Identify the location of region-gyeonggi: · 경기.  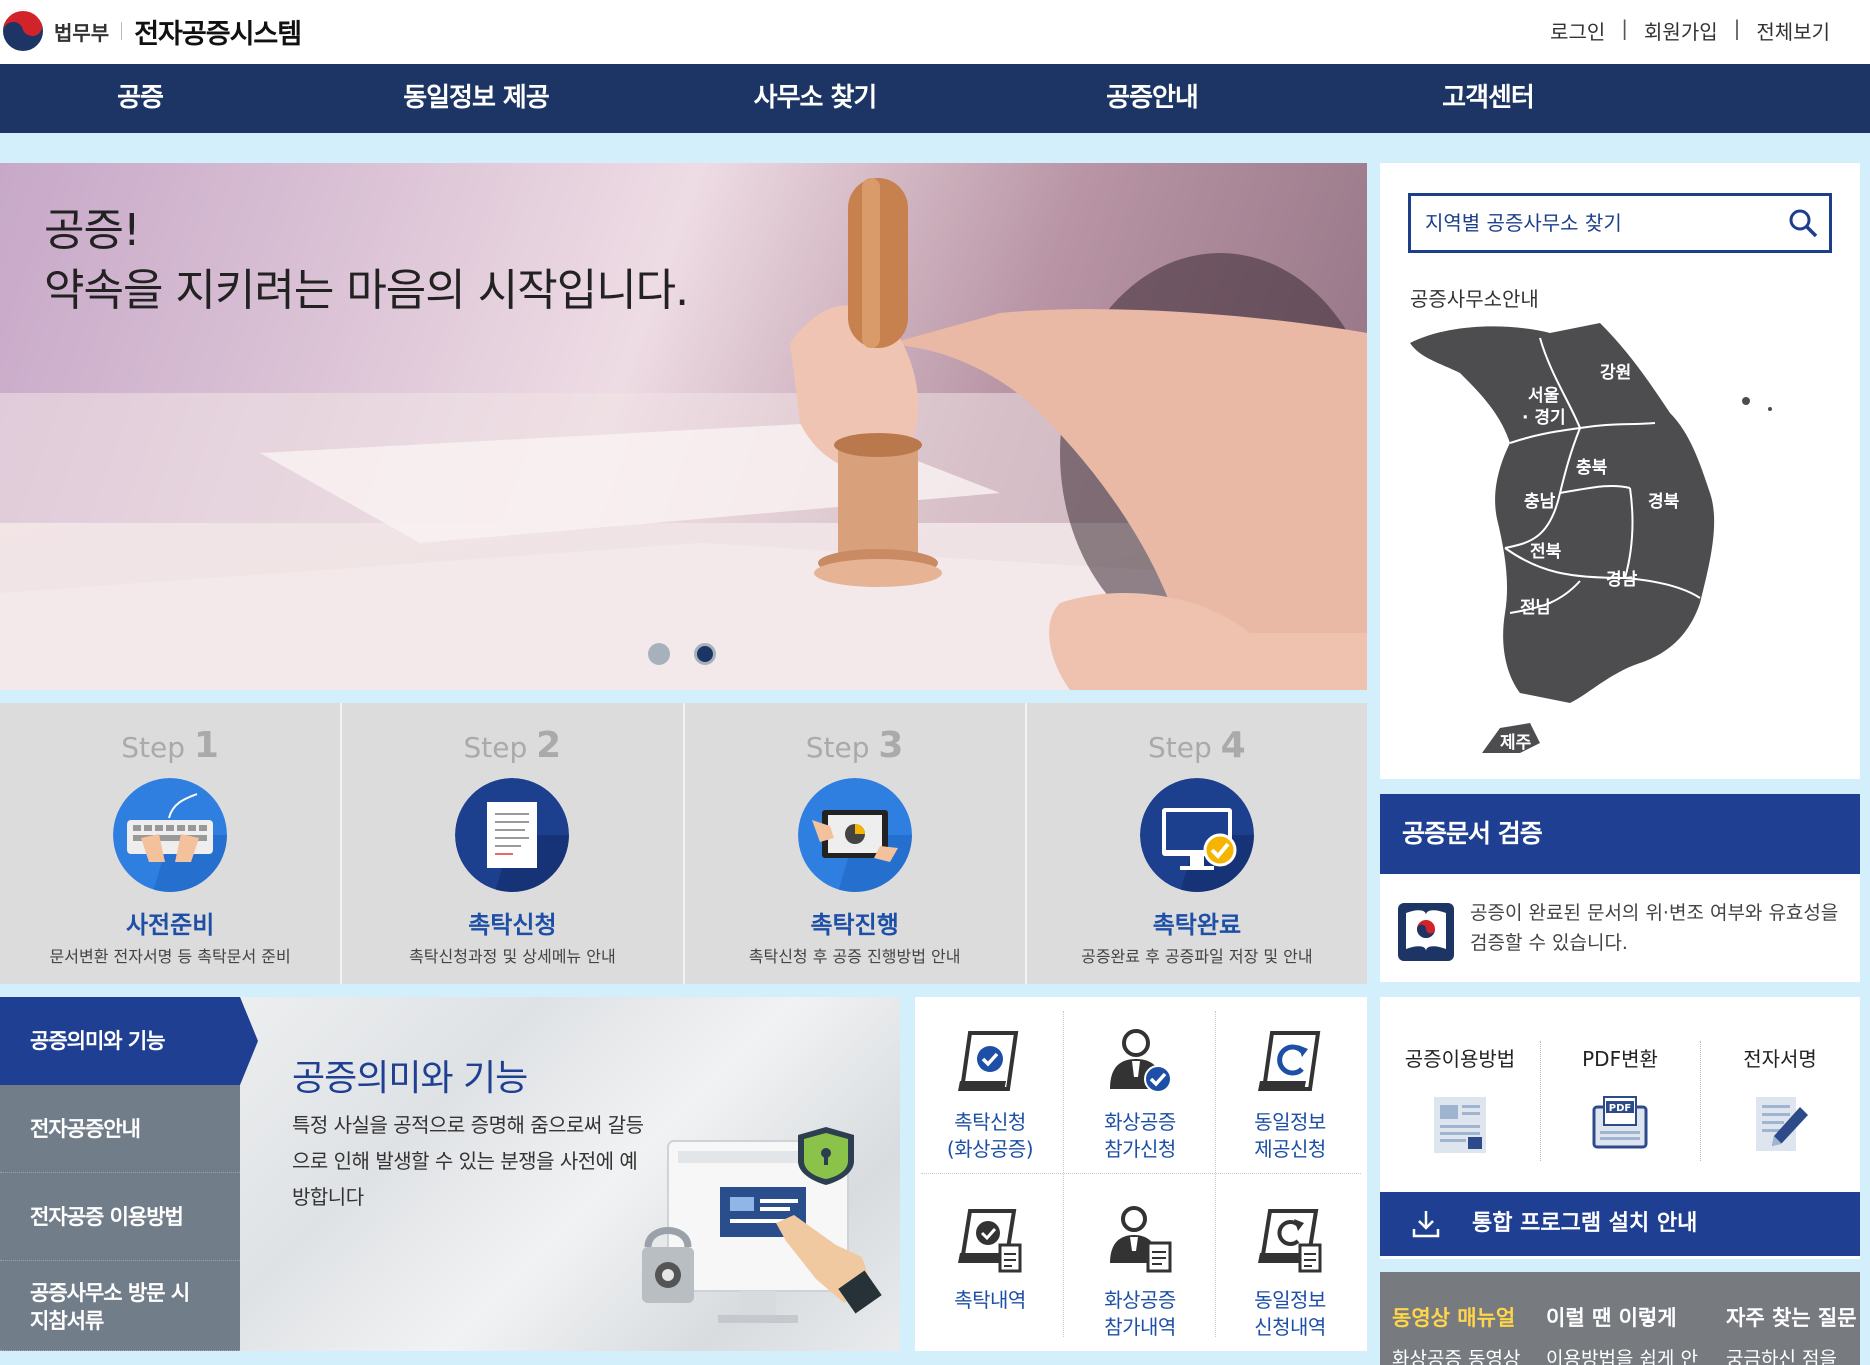
(1544, 418).